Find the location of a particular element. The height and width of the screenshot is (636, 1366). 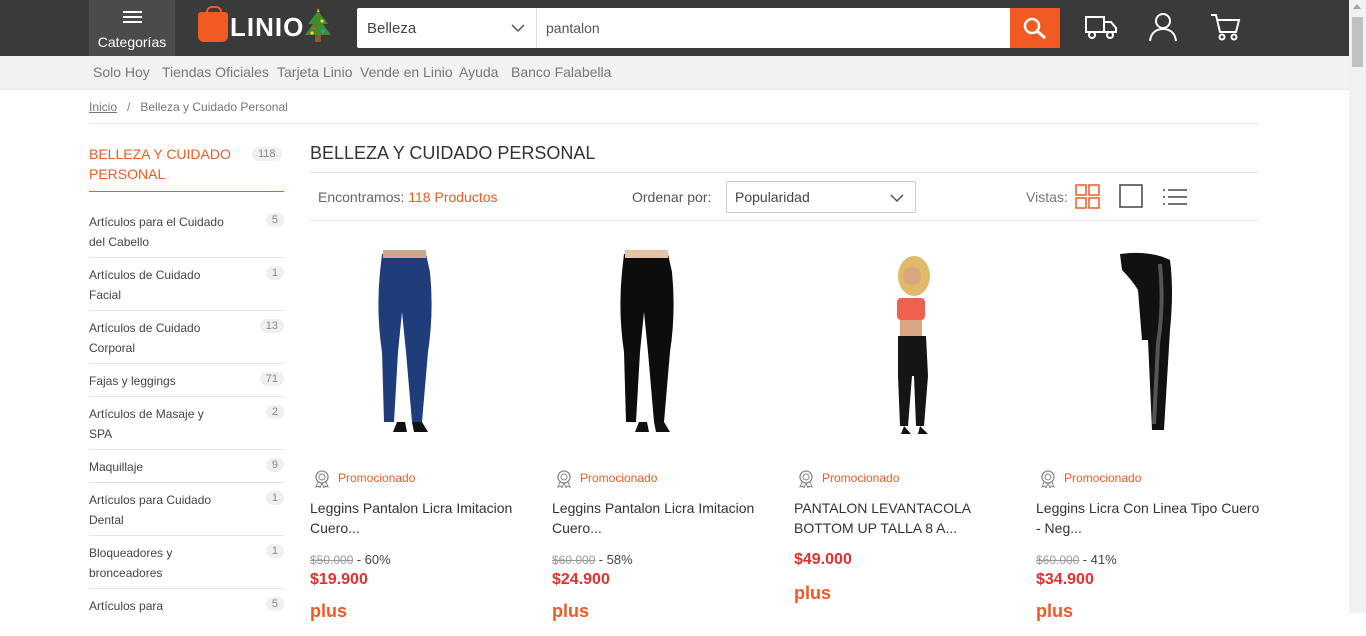

sidebar-item-label: Artículos para is located at coordinates (126, 606).